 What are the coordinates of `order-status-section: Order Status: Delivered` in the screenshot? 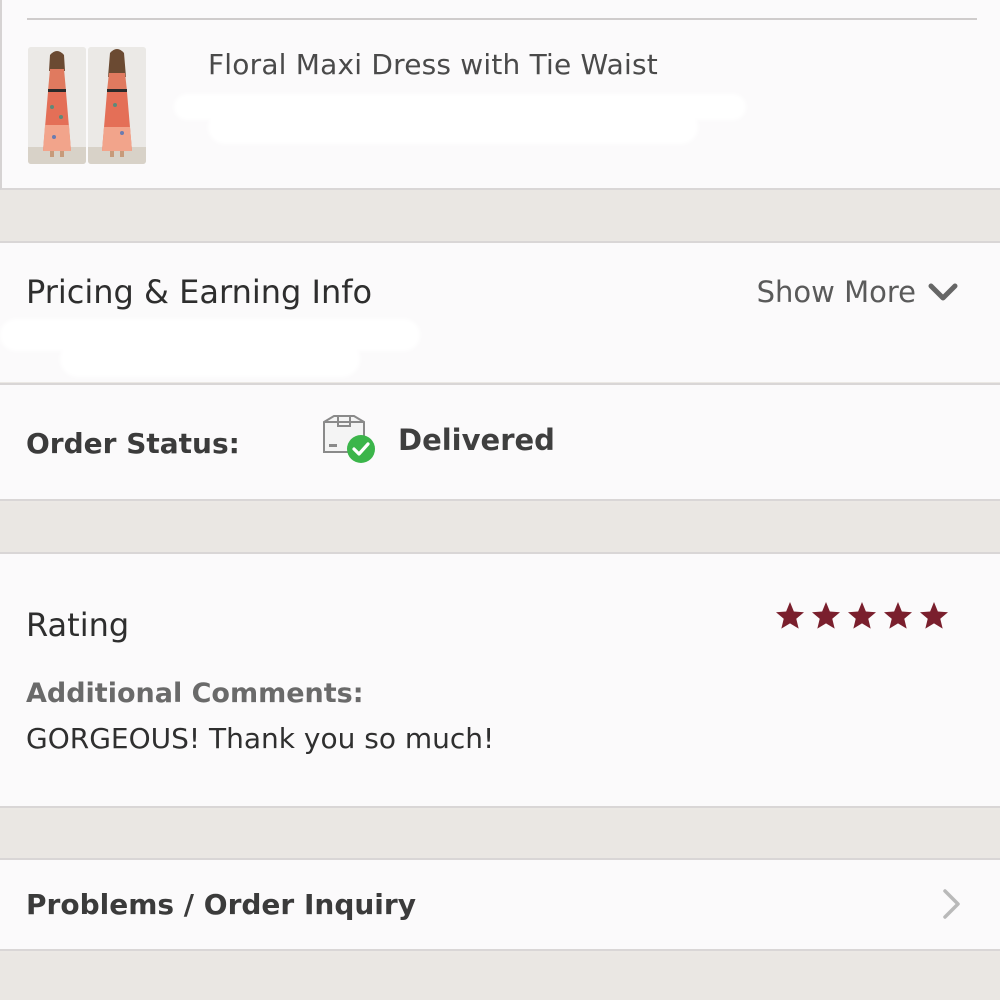 It's located at (500, 442).